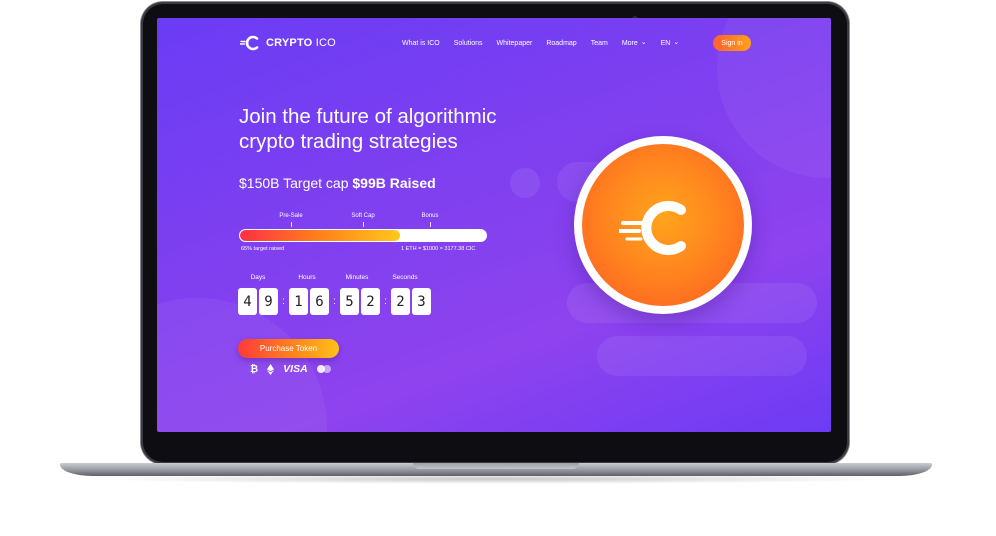 The image size is (996, 536). I want to click on background-pill, so click(702, 356).